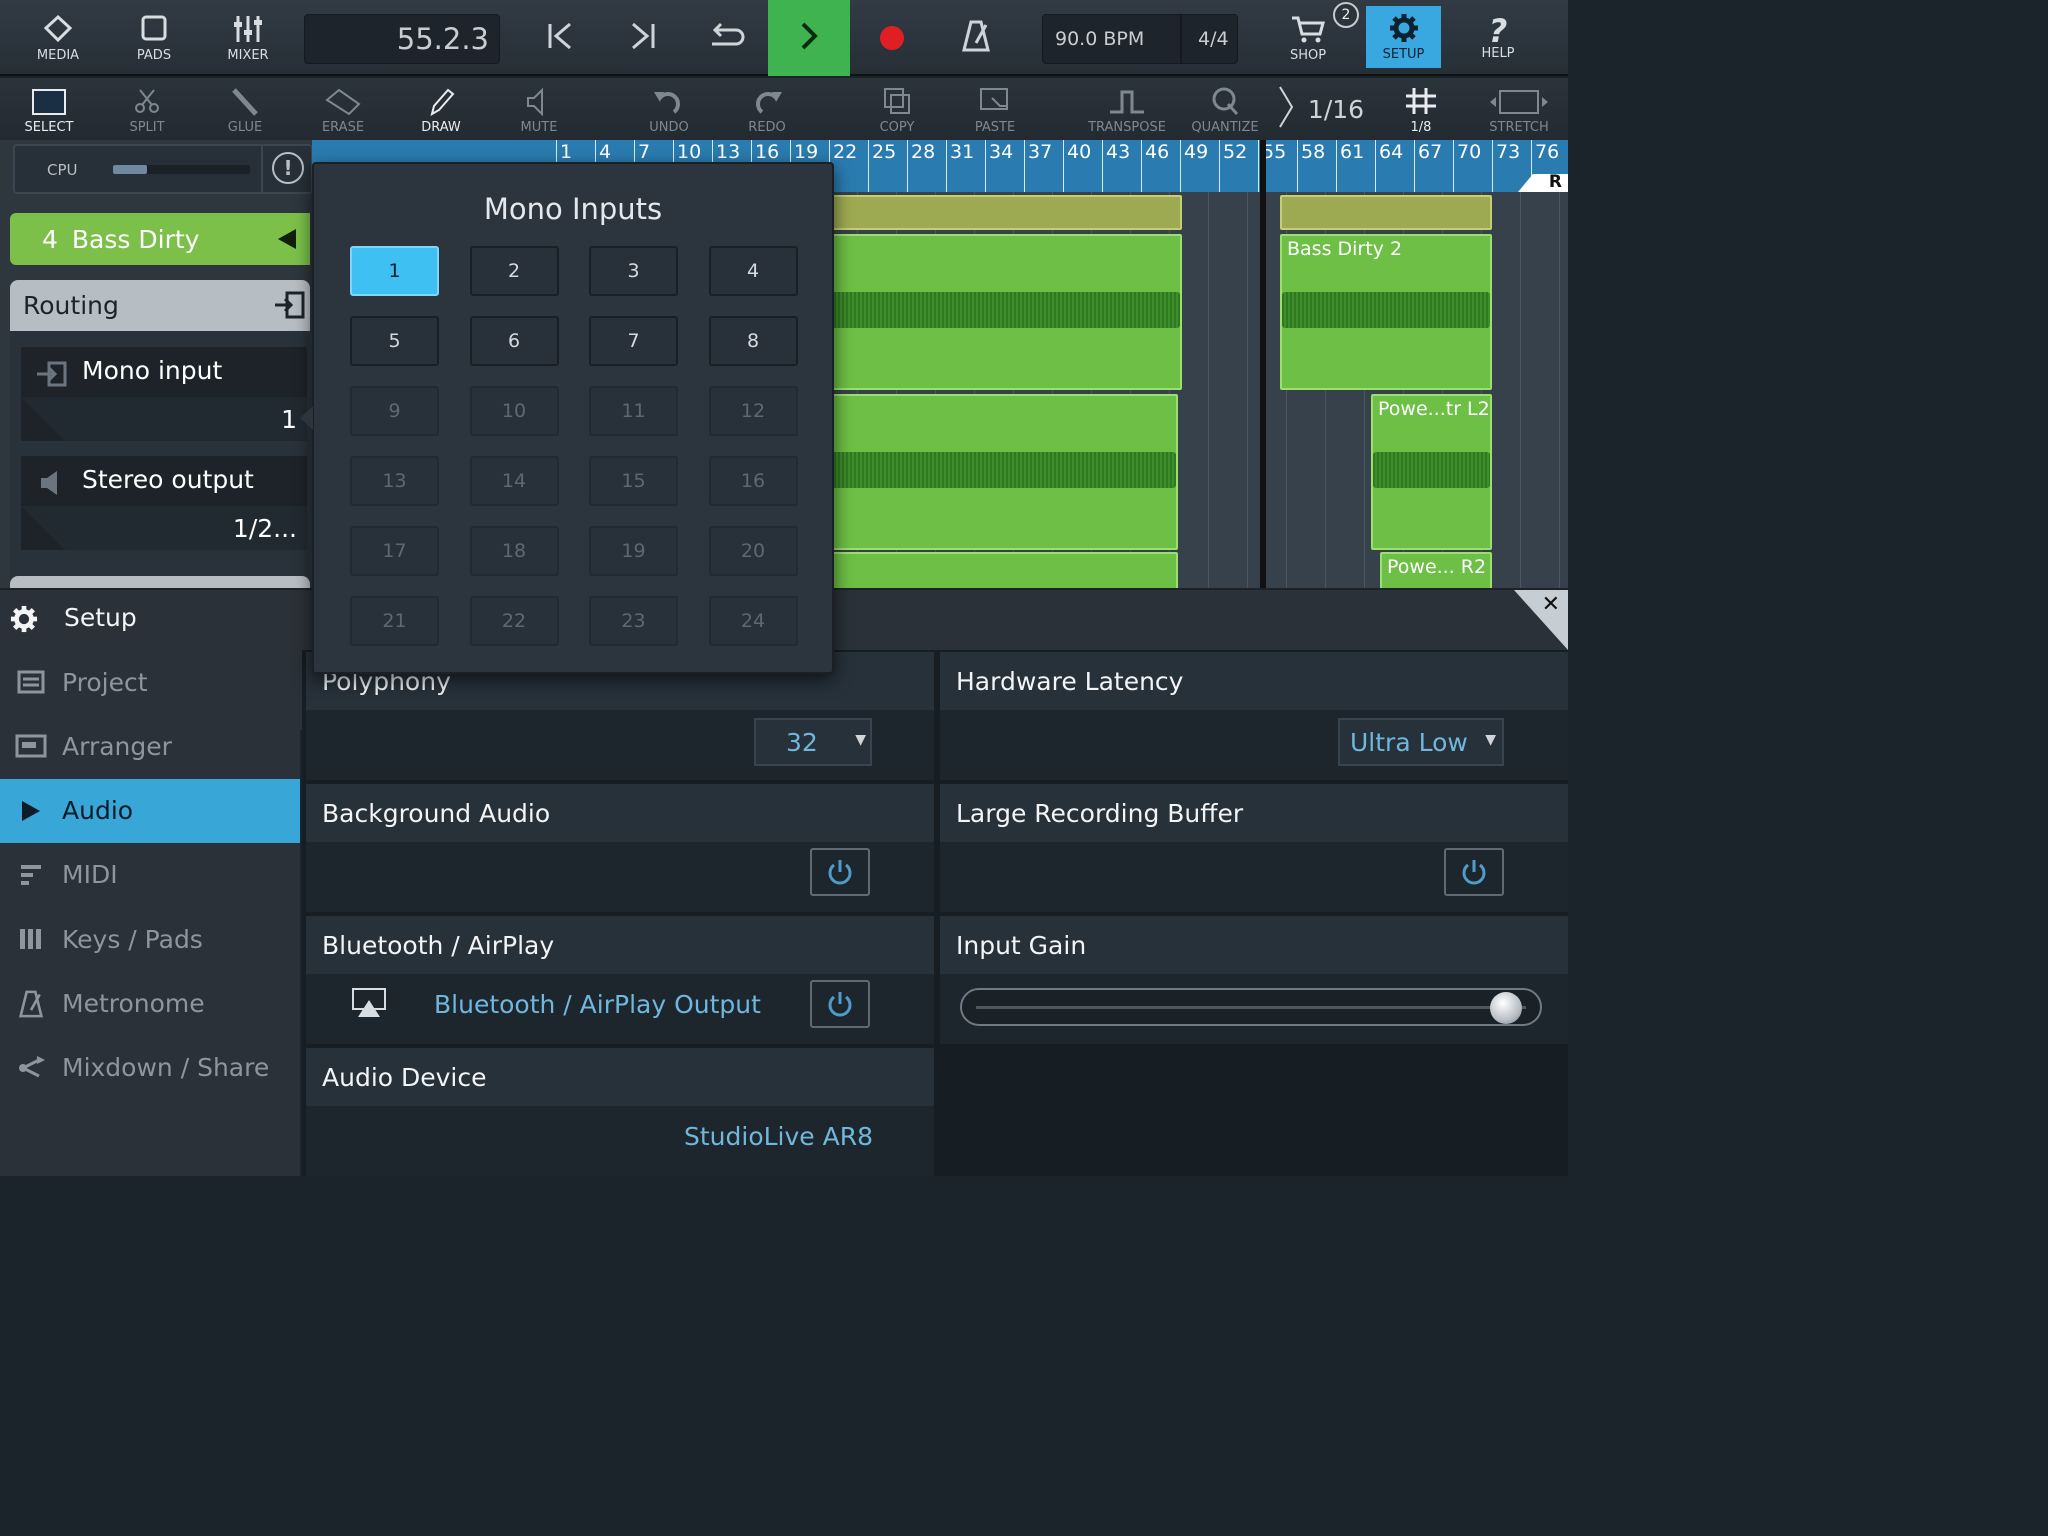  Describe the element at coordinates (1038, 166) in the screenshot. I see `ruler-bar: 37` at that location.